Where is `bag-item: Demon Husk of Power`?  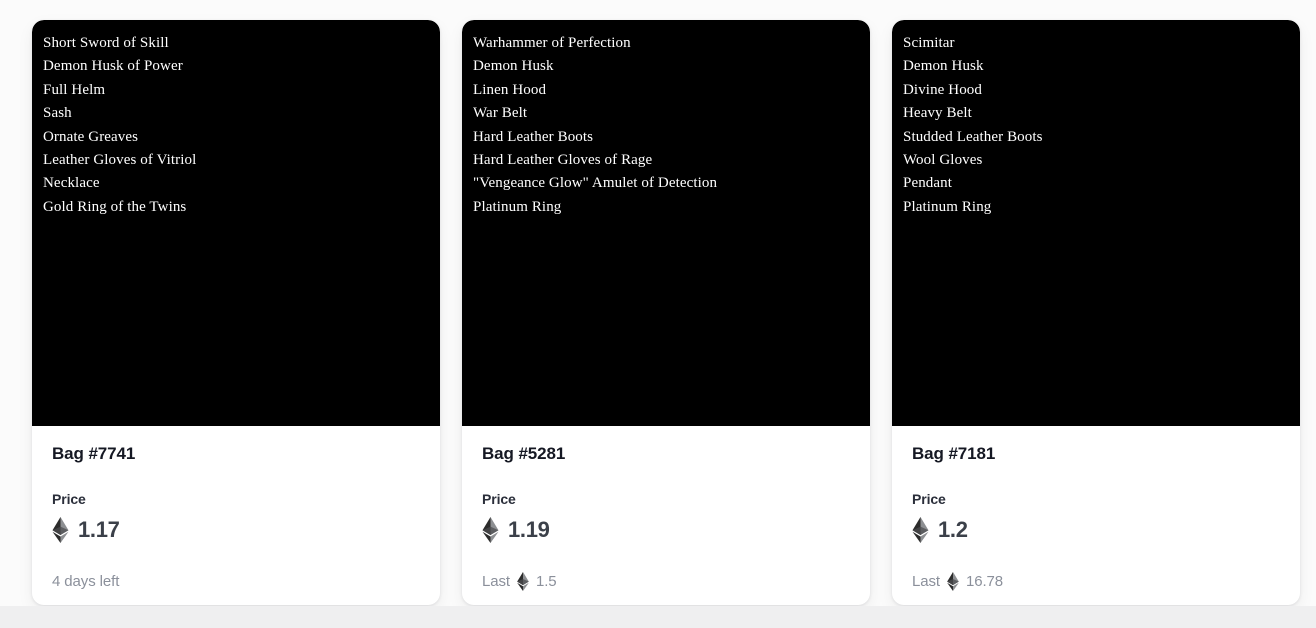 bag-item: Demon Husk of Power is located at coordinates (113, 66).